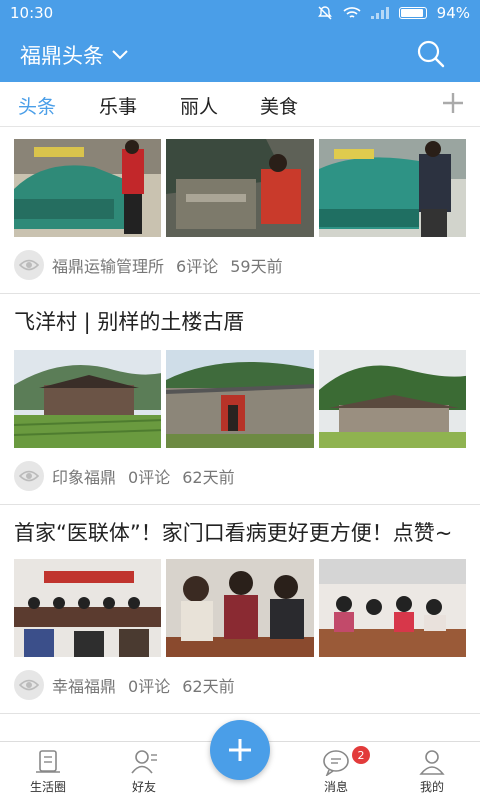  What do you see at coordinates (324, 13) in the screenshot?
I see `mute-bell-icon` at bounding box center [324, 13].